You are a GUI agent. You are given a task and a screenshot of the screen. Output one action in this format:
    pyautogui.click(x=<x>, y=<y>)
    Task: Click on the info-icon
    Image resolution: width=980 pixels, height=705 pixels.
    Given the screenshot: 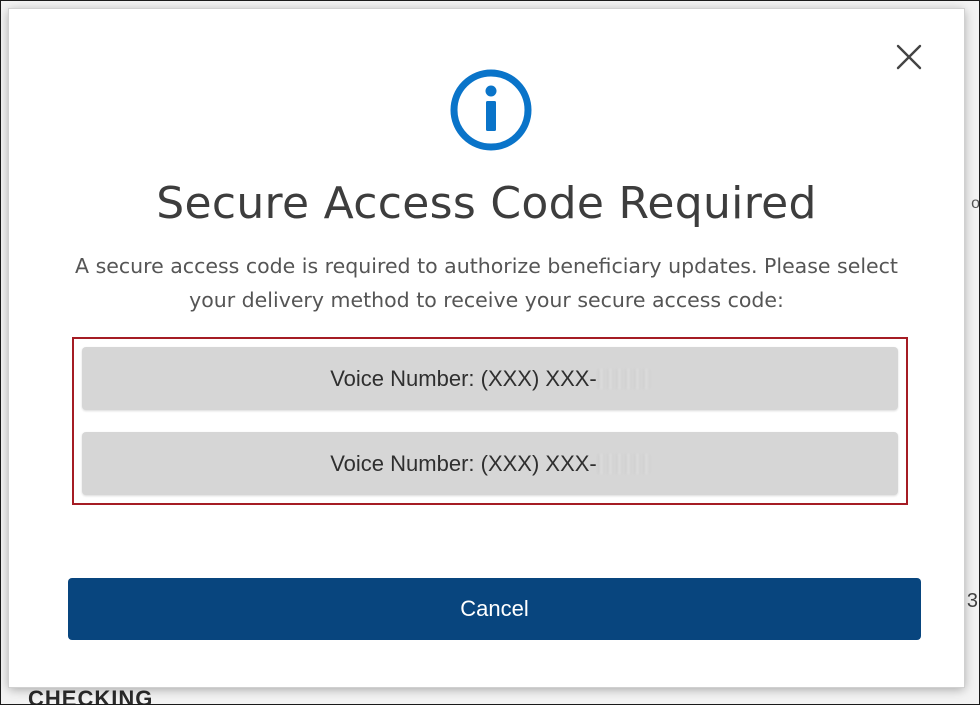 What is the action you would take?
    pyautogui.click(x=491, y=110)
    